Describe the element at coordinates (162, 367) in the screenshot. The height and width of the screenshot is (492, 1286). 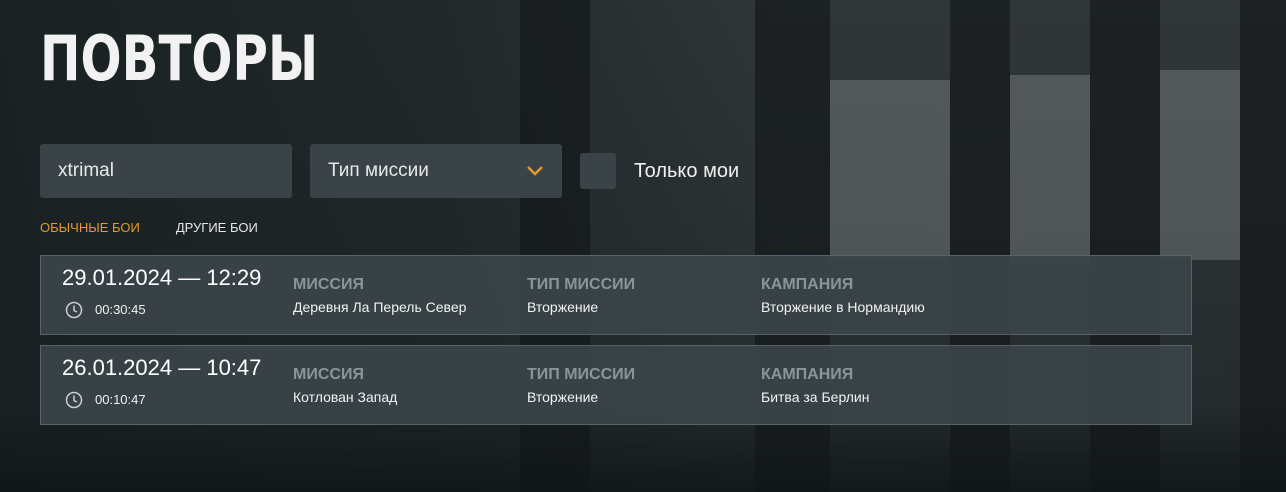
I see `replay-datetime: 26.01.2024 — 10:47` at that location.